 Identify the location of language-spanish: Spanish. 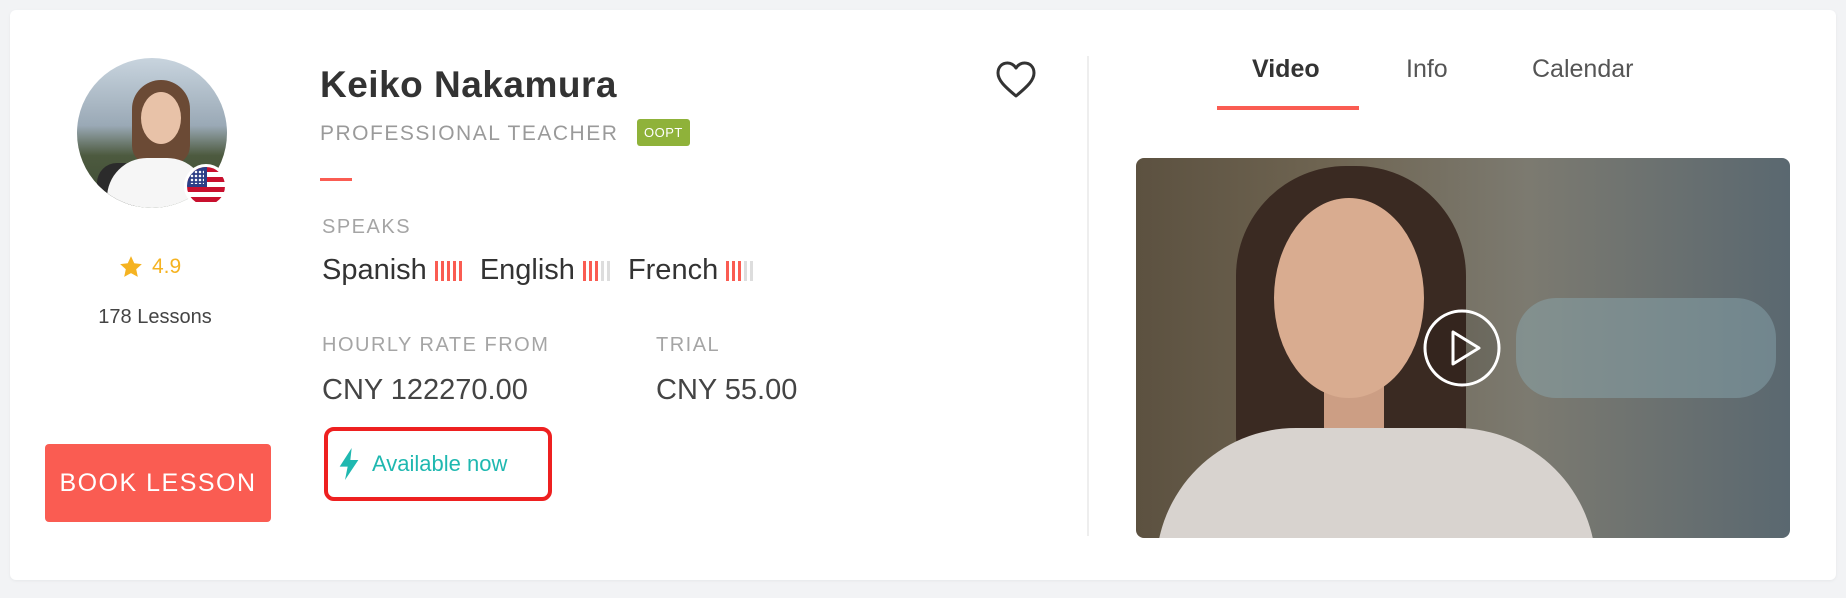
(392, 270).